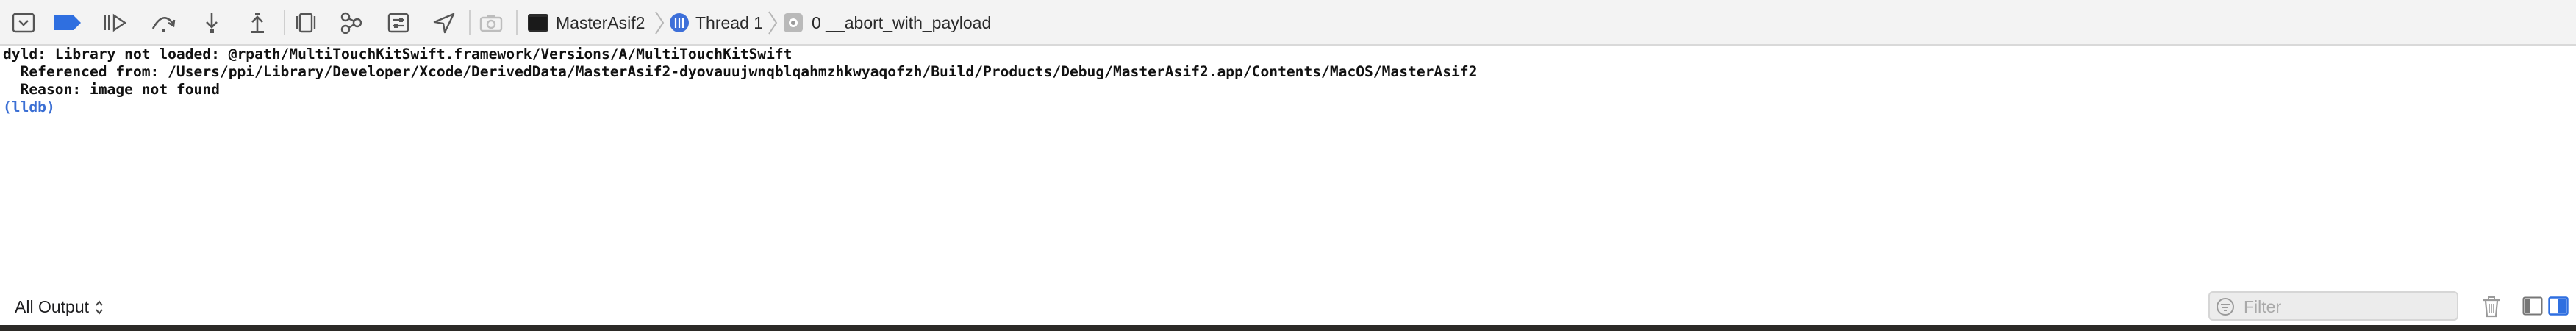 The width and height of the screenshot is (2576, 331). What do you see at coordinates (2346, 307) in the screenshot?
I see `filter-input` at bounding box center [2346, 307].